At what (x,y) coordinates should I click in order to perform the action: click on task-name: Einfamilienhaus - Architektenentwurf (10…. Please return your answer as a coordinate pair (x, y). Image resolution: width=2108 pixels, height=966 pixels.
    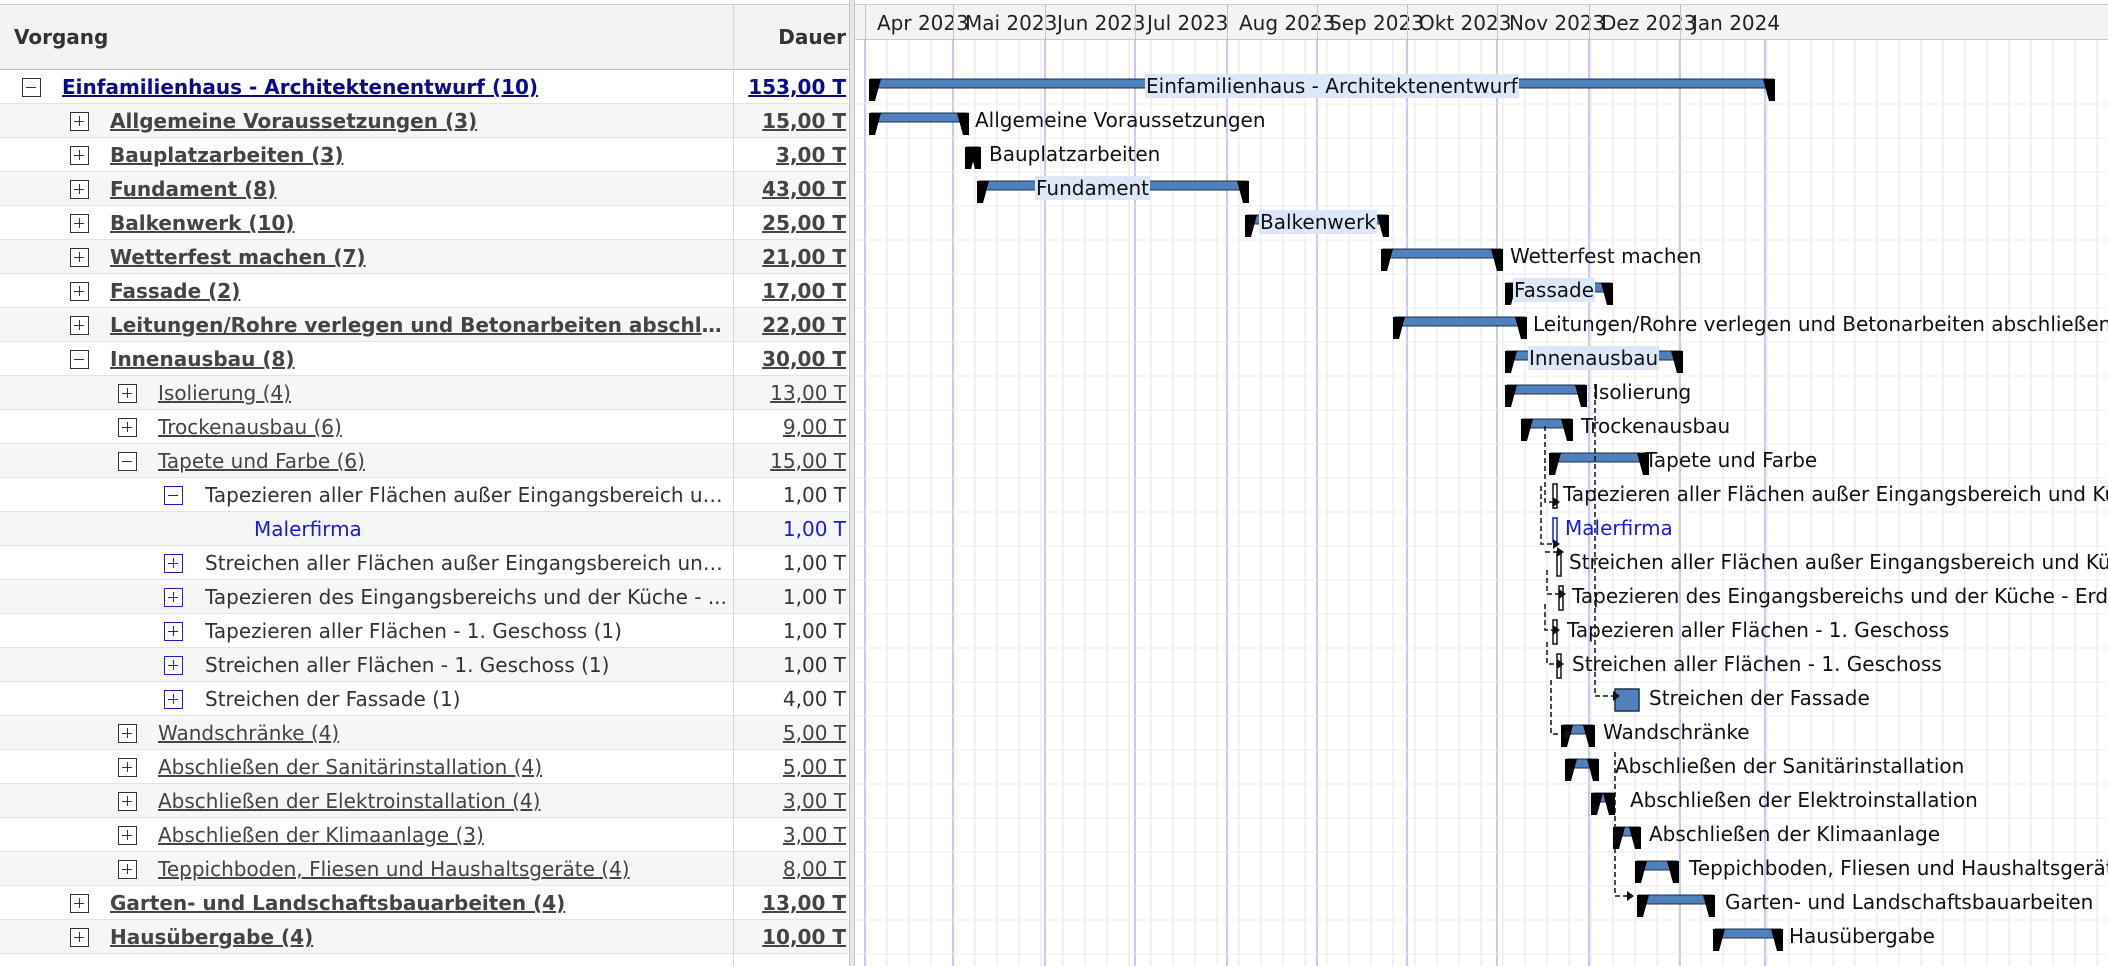
    Looking at the image, I should click on (395, 87).